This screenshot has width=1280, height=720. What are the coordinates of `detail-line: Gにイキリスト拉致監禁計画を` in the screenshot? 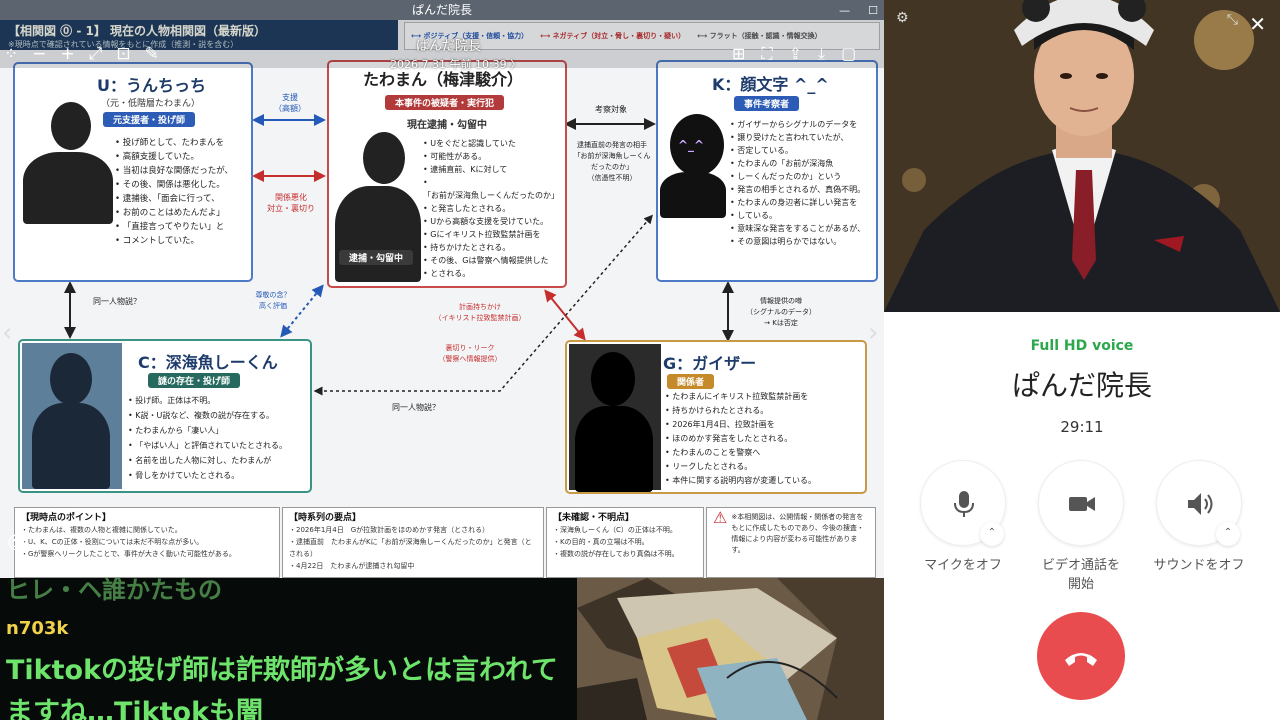 It's located at (494, 234).